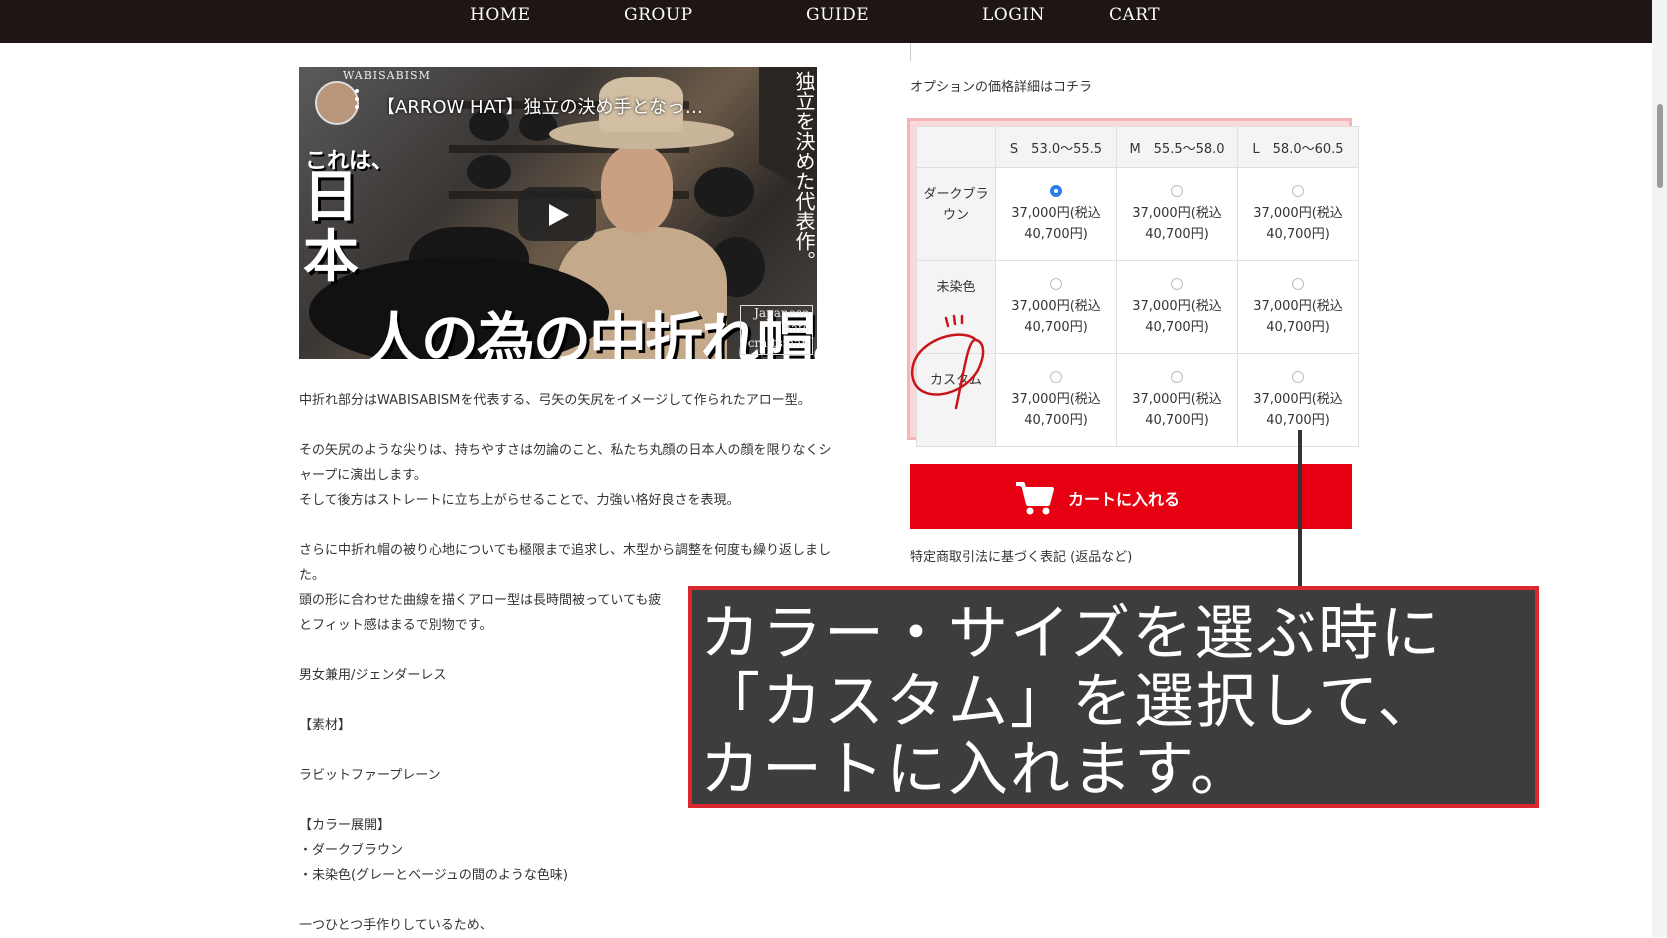 This screenshot has height=938, width=1667. I want to click on top-navbar: HOME GROUP GUIDE LOGIN CART, so click(826, 21).